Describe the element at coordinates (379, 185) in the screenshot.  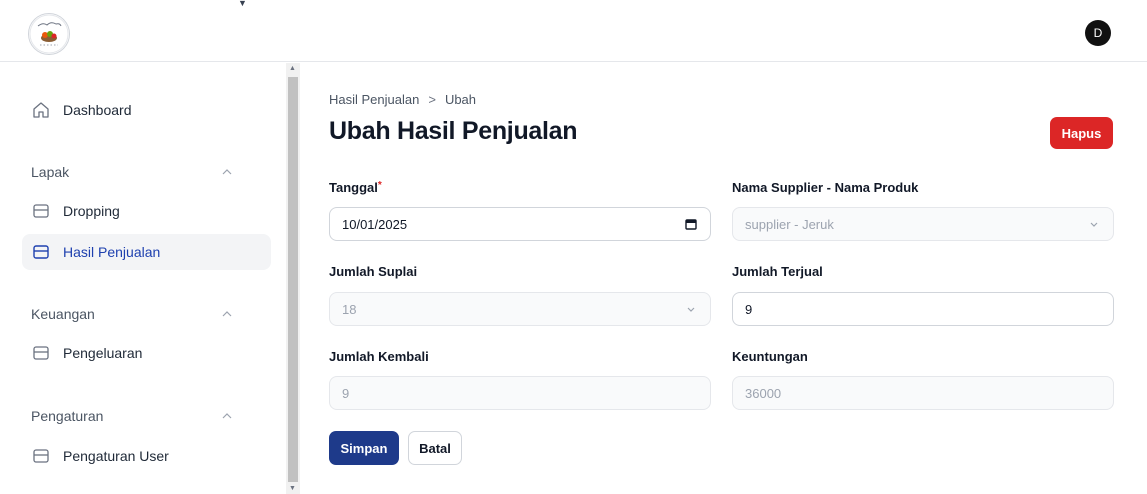
I see `required-mark: *` at that location.